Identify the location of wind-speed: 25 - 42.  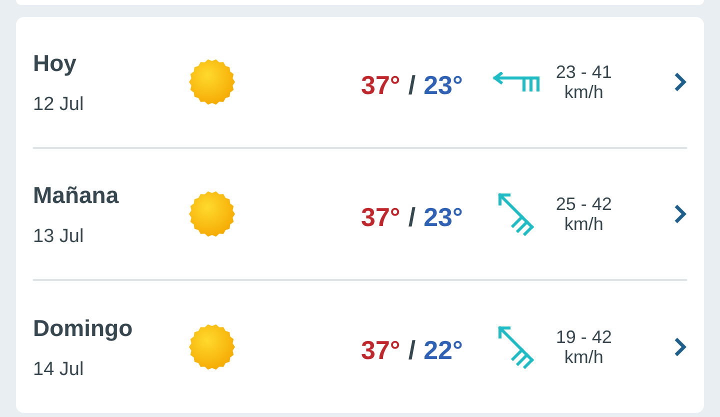
(584, 204).